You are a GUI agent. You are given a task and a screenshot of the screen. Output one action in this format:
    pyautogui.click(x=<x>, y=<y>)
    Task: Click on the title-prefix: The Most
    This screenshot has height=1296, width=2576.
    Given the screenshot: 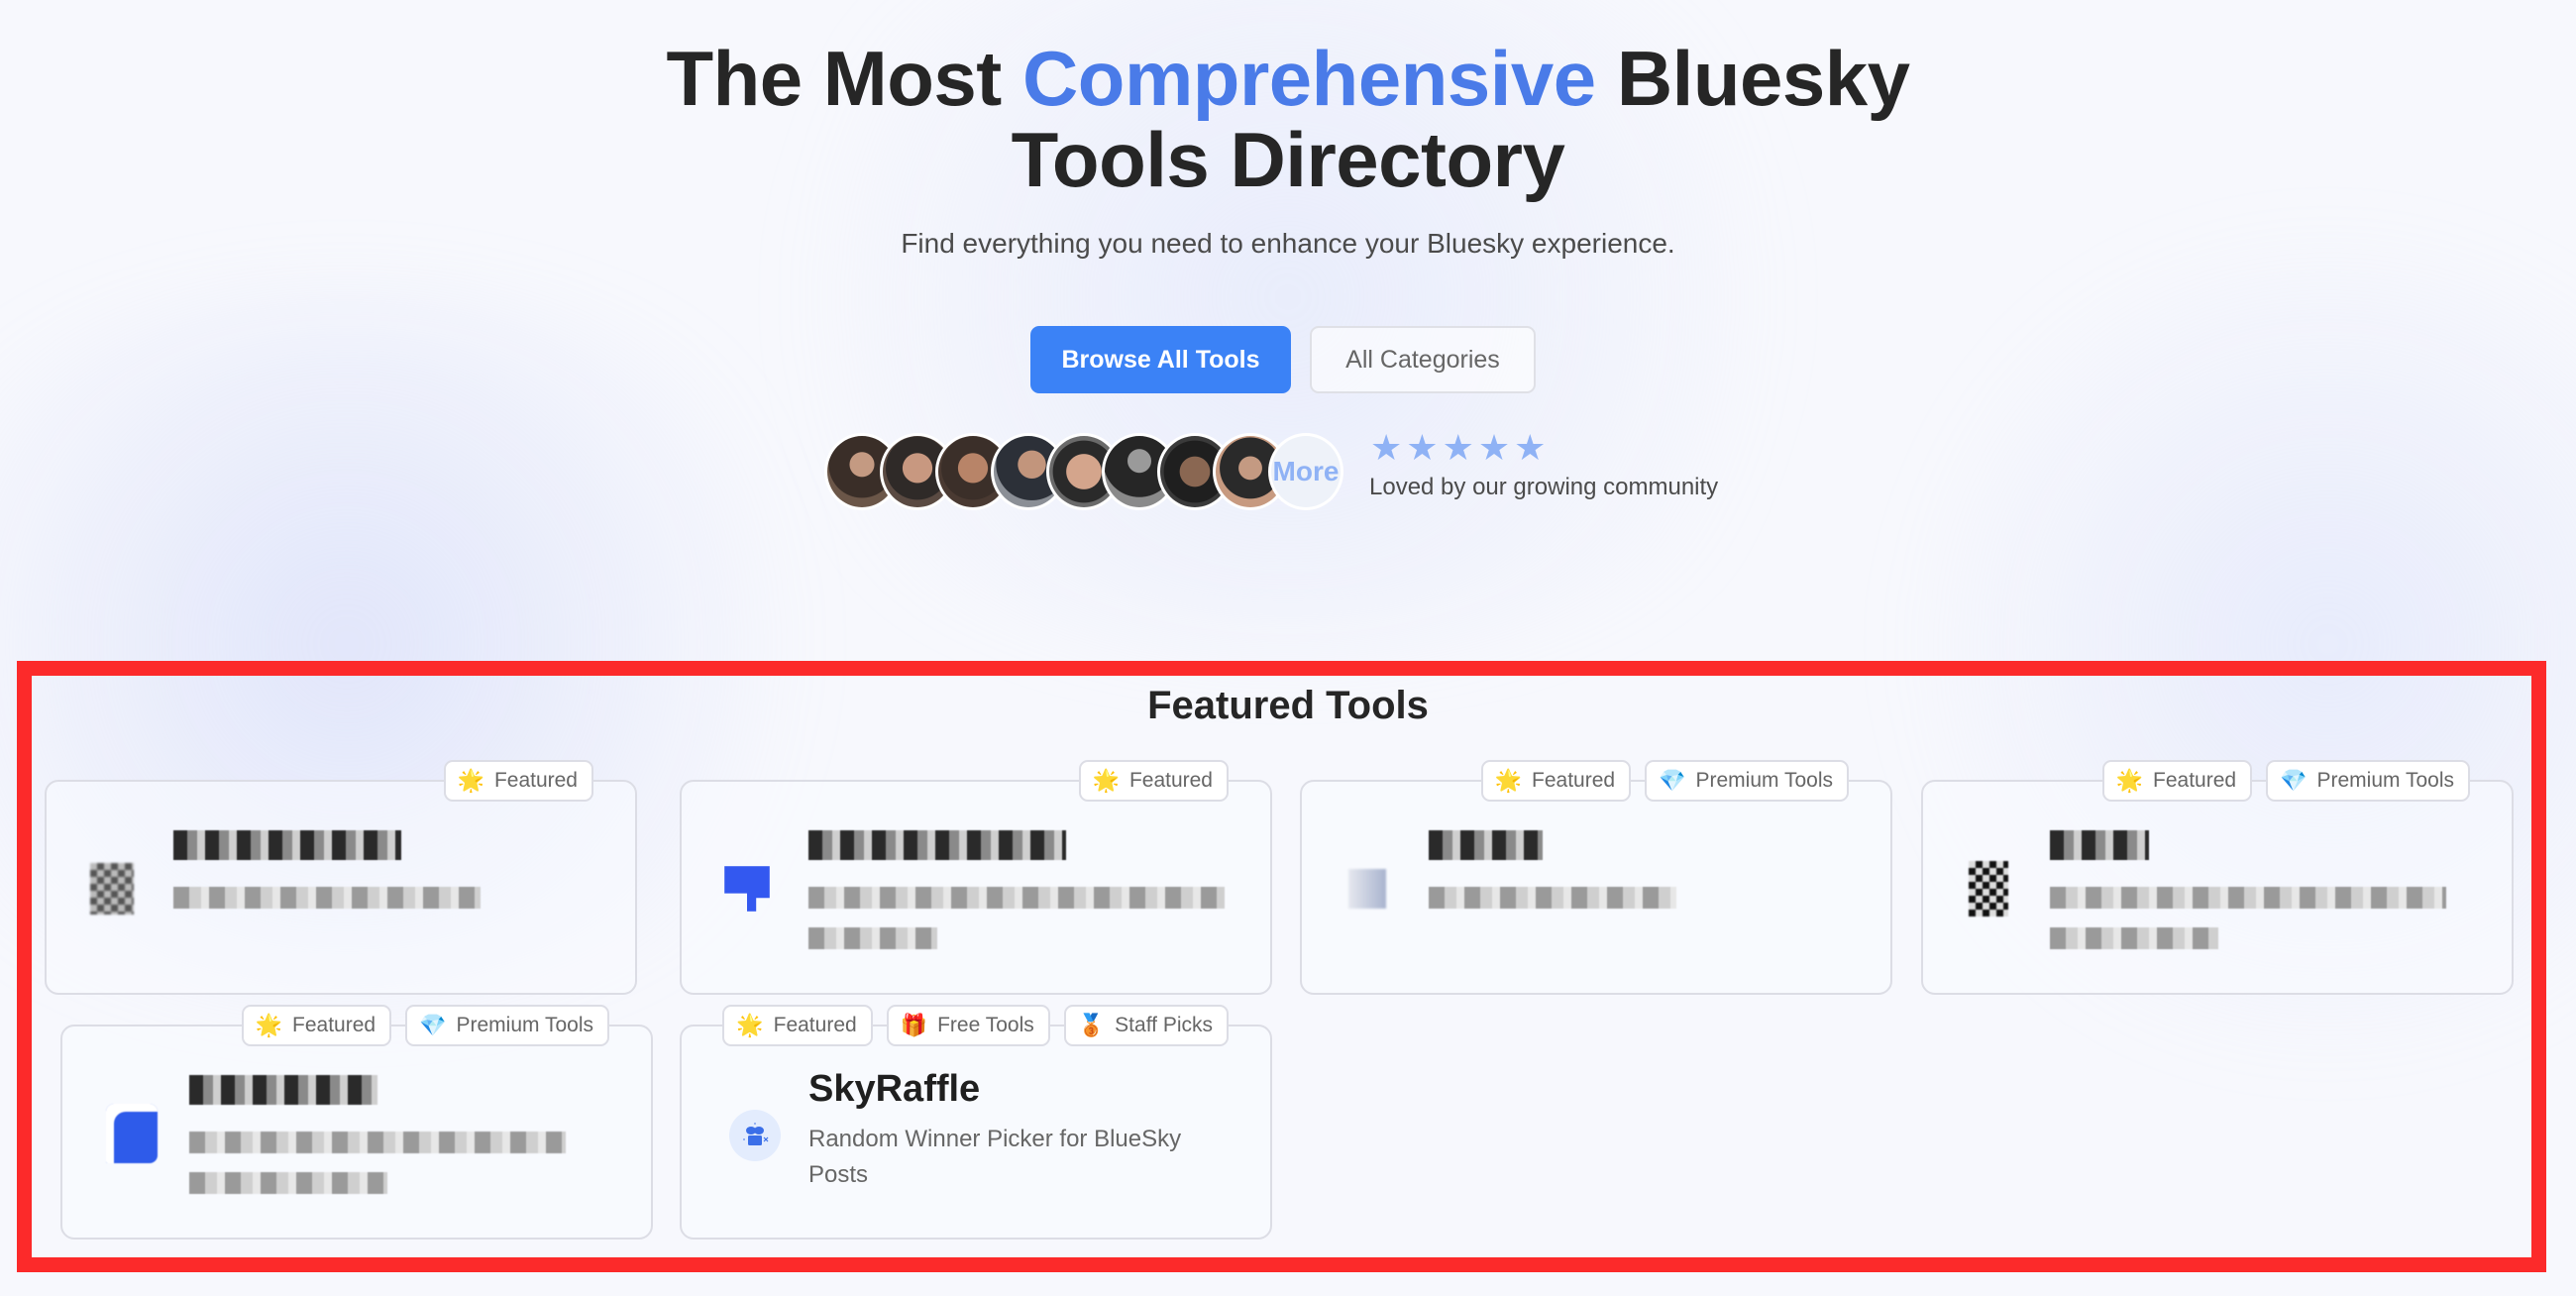 What is the action you would take?
    pyautogui.click(x=844, y=79)
    